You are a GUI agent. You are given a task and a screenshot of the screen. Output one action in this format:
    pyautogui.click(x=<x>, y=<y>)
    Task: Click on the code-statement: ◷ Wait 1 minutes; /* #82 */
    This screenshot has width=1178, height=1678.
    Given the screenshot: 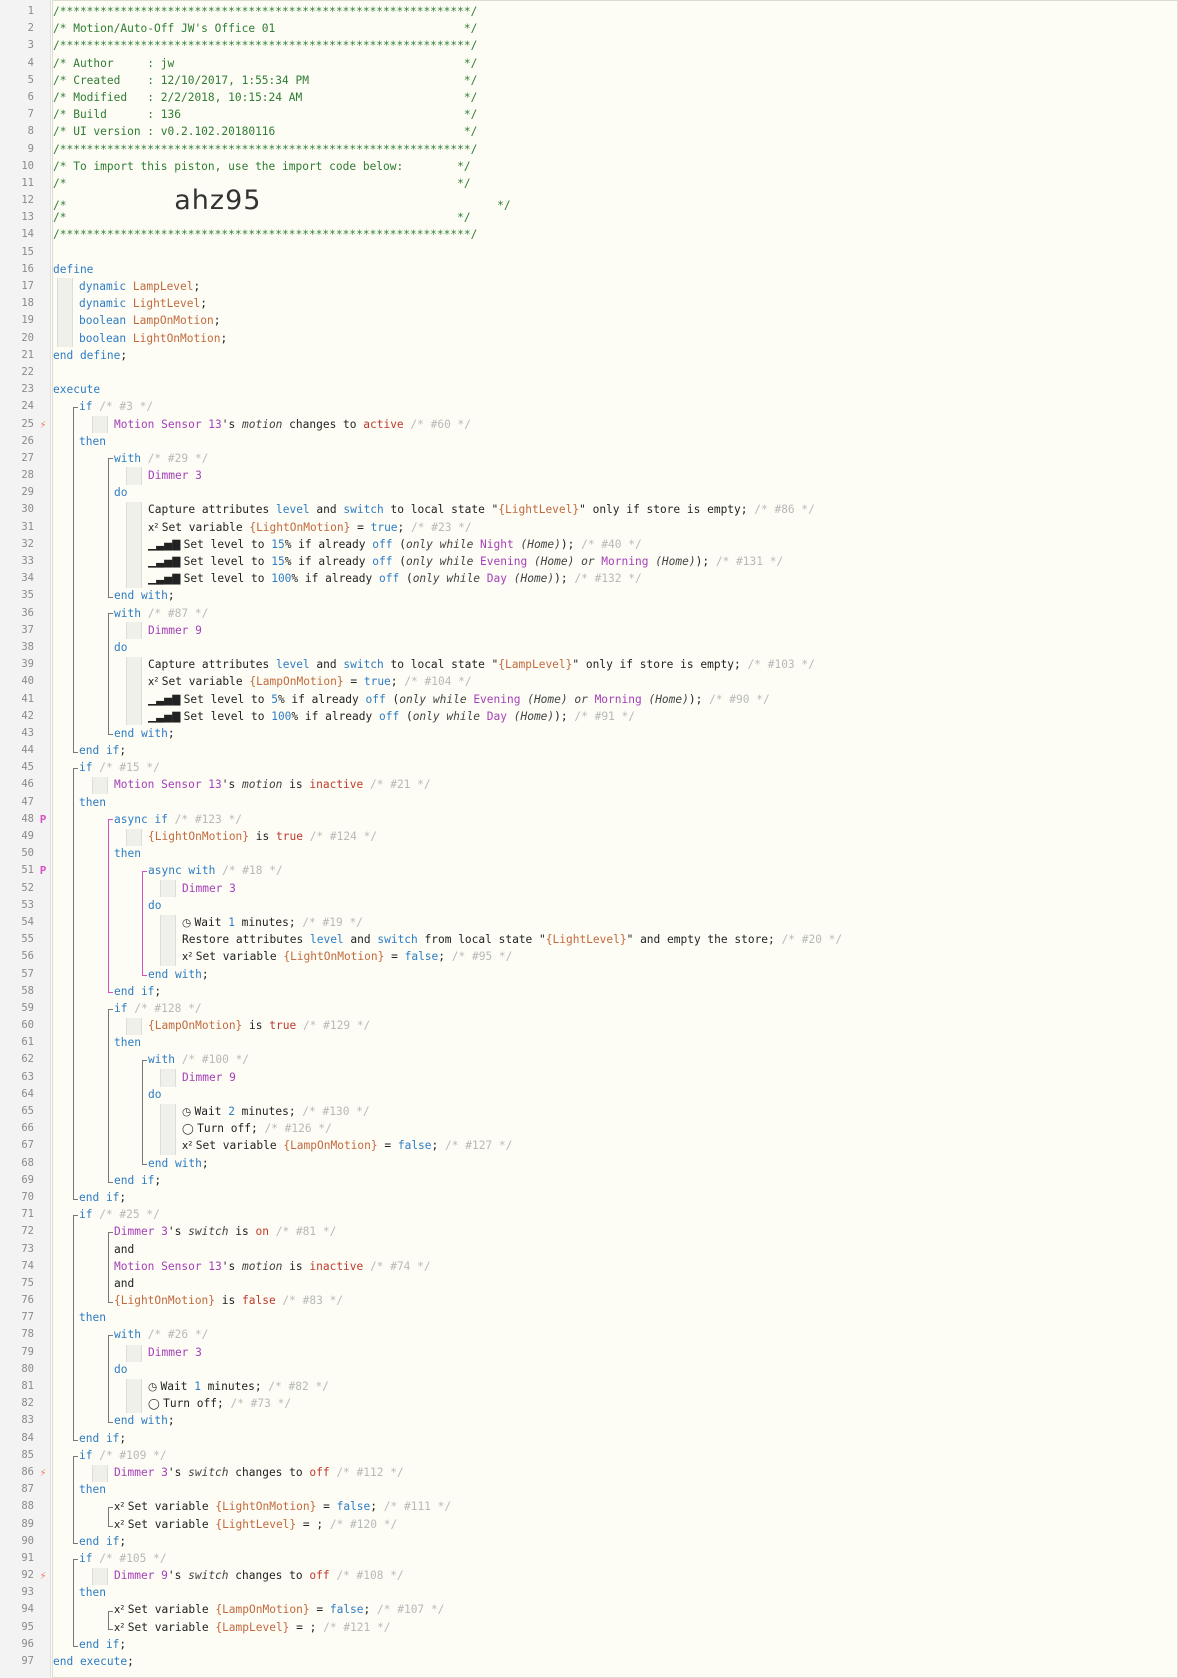 What is the action you would take?
    pyautogui.click(x=238, y=1387)
    